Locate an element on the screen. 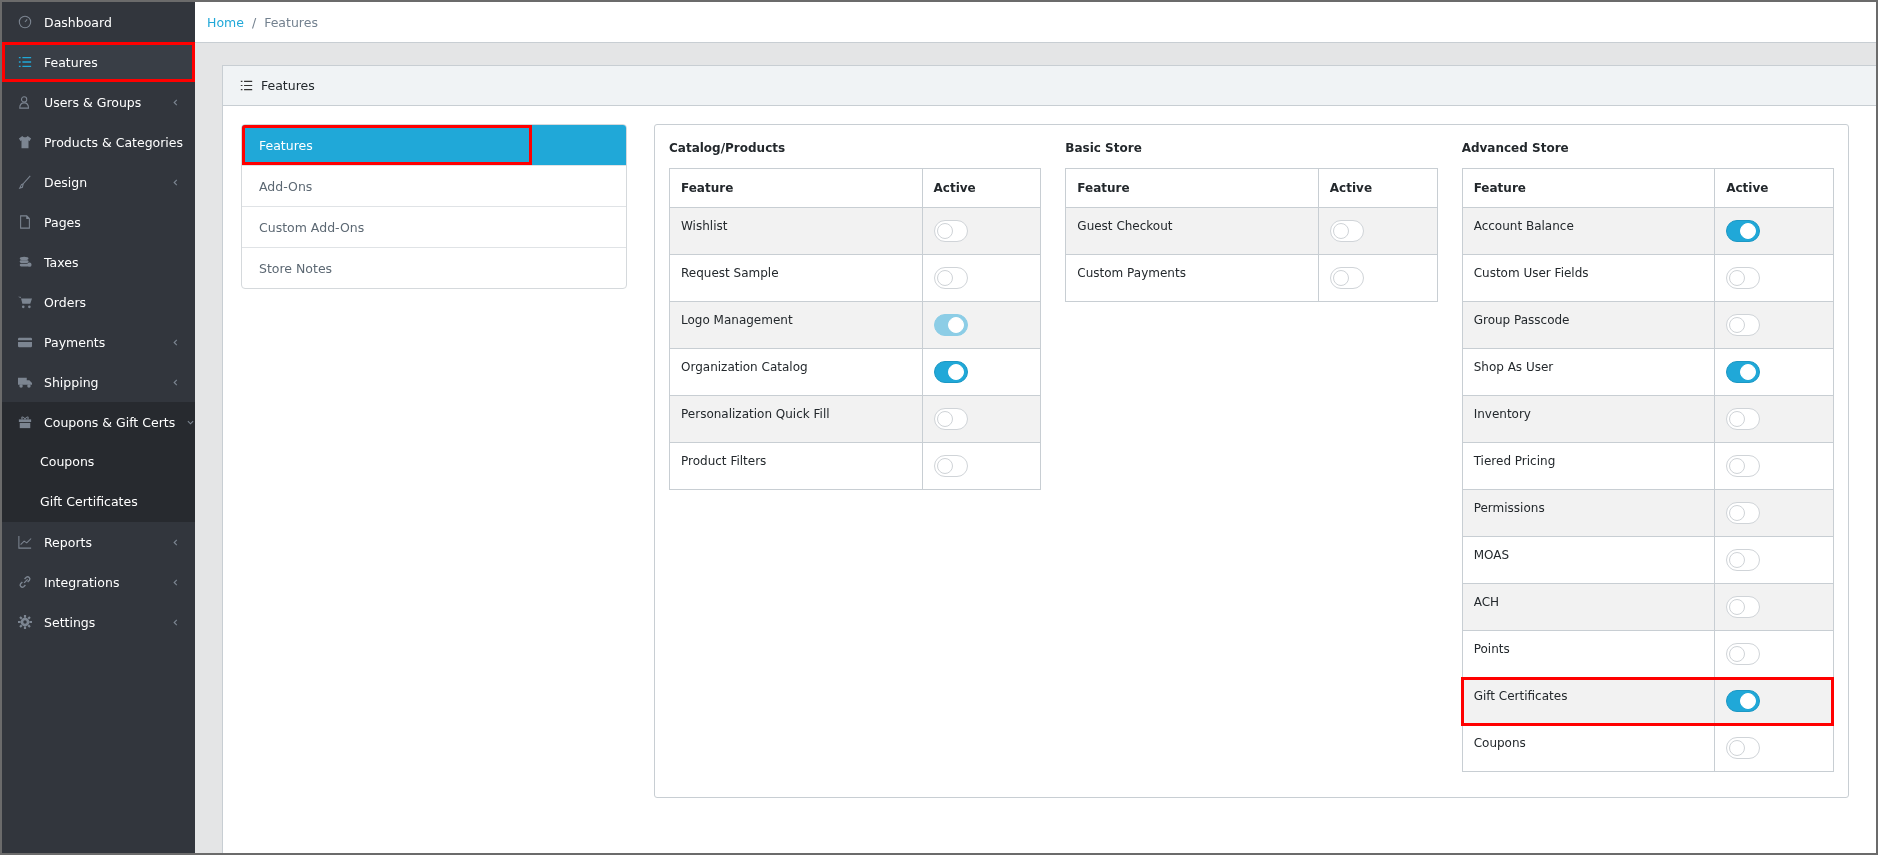  gauge-icon is located at coordinates (25, 22).